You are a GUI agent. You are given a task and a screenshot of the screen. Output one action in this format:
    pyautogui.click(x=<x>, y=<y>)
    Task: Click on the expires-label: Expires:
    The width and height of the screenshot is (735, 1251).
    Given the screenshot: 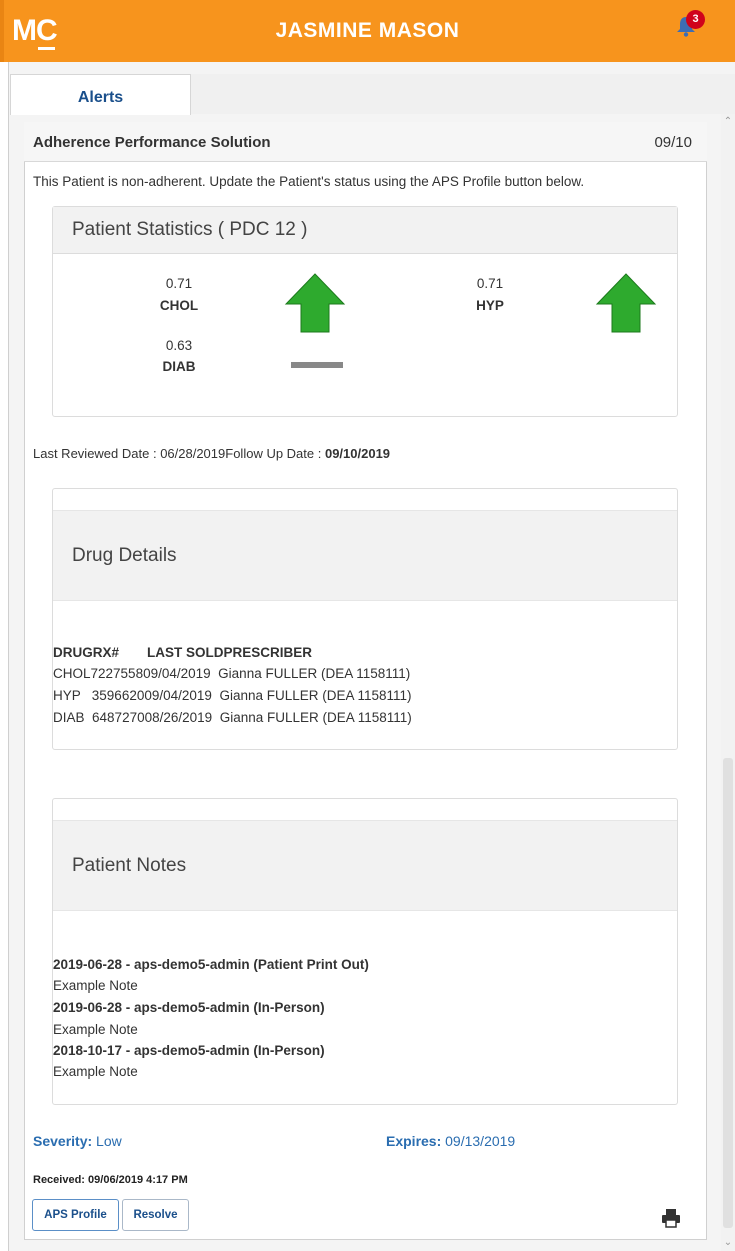 What is the action you would take?
    pyautogui.click(x=414, y=1141)
    